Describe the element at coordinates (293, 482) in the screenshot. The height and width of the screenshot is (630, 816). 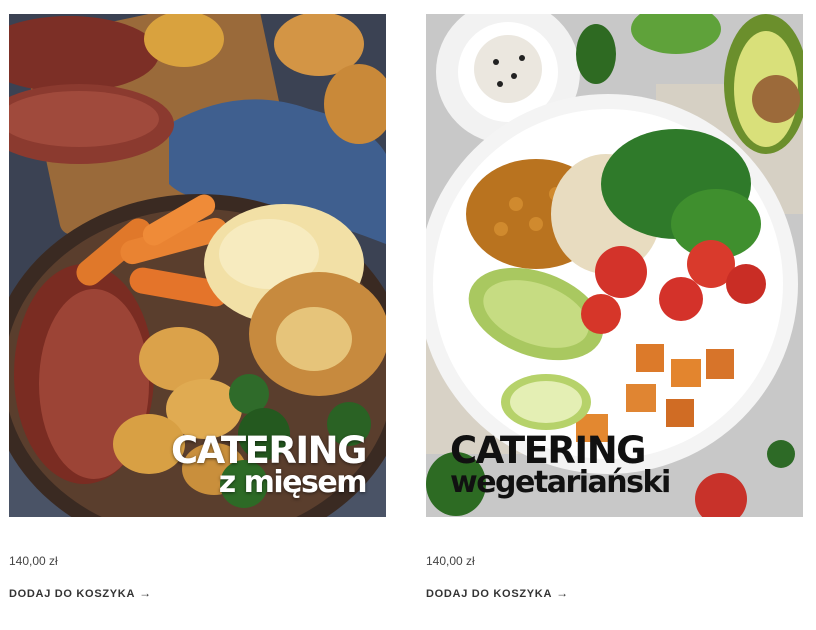
I see `overlay-line-2: z mięsem` at that location.